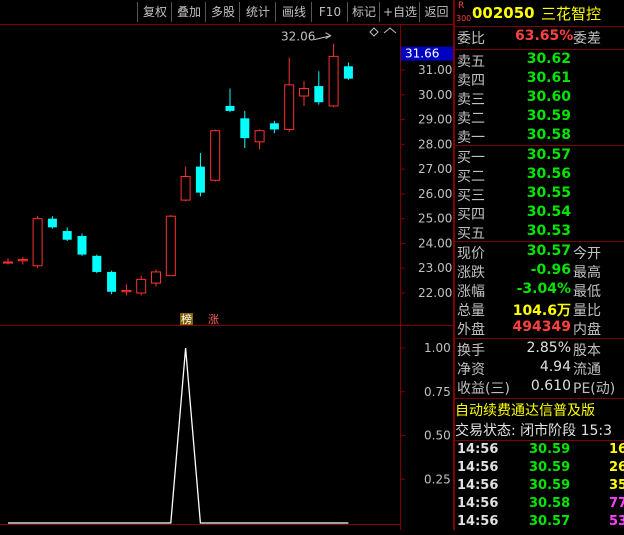  Describe the element at coordinates (587, 330) in the screenshot. I see `stat-4-ext-label: 内盘` at that location.